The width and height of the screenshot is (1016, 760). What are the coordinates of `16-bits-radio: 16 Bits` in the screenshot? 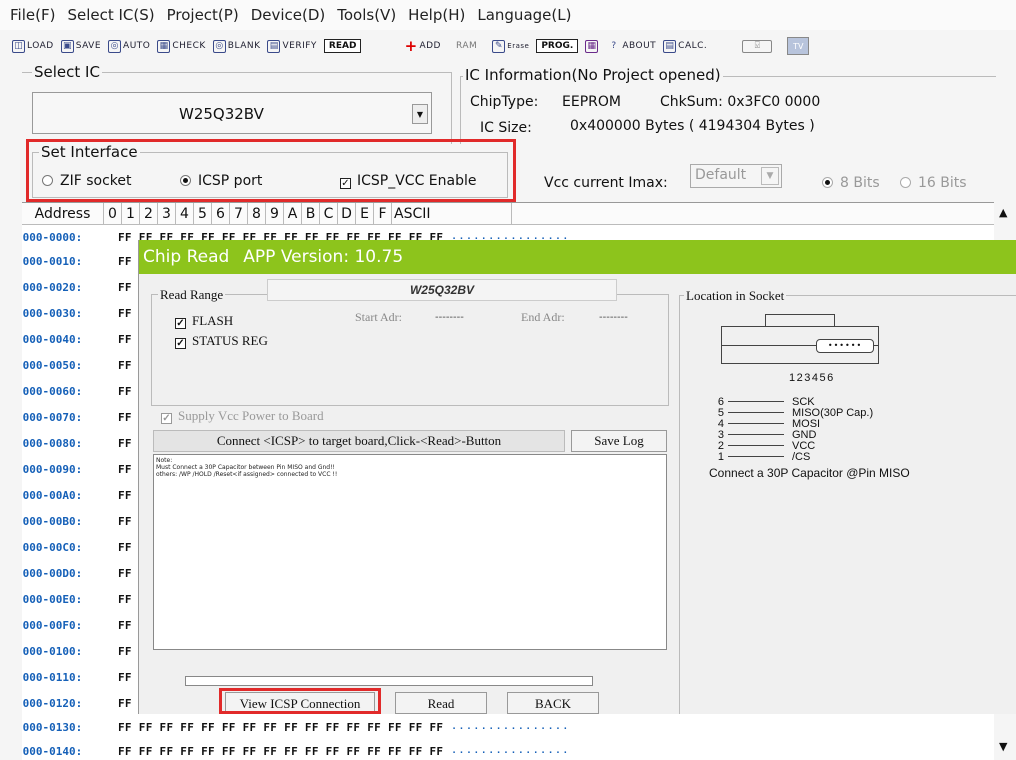 It's located at (933, 183).